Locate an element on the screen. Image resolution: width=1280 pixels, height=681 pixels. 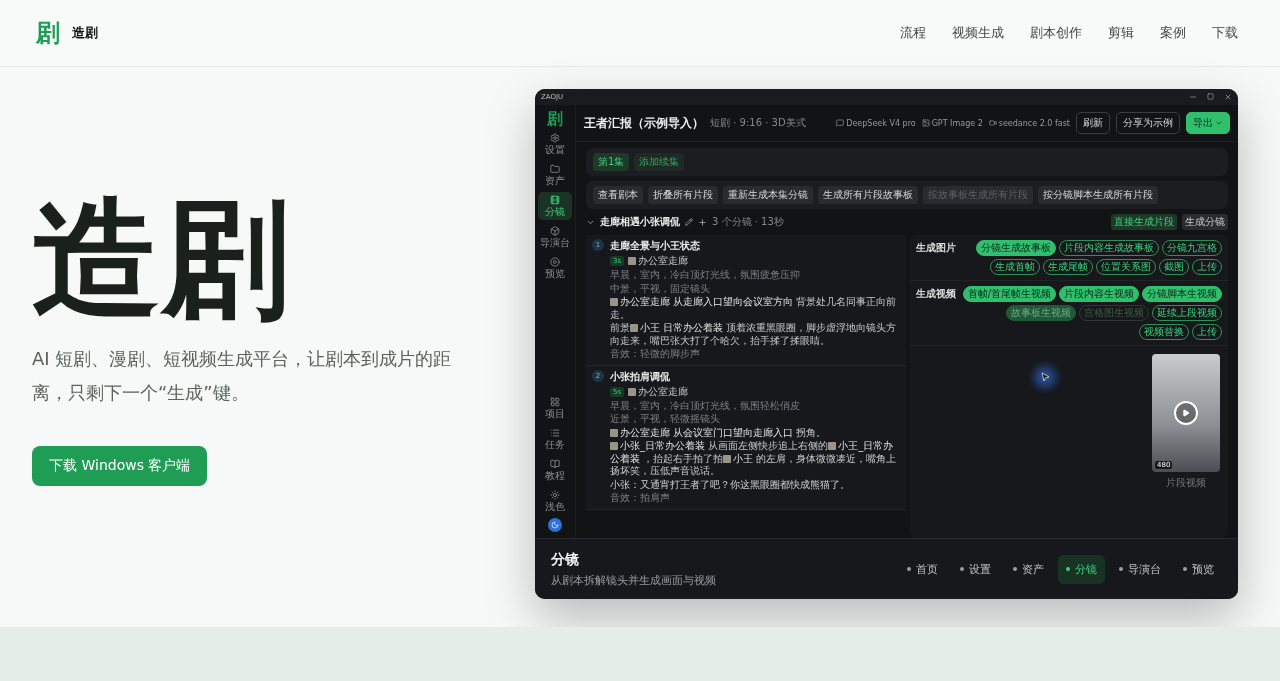
action-button: 刷新 is located at coordinates (1093, 123).